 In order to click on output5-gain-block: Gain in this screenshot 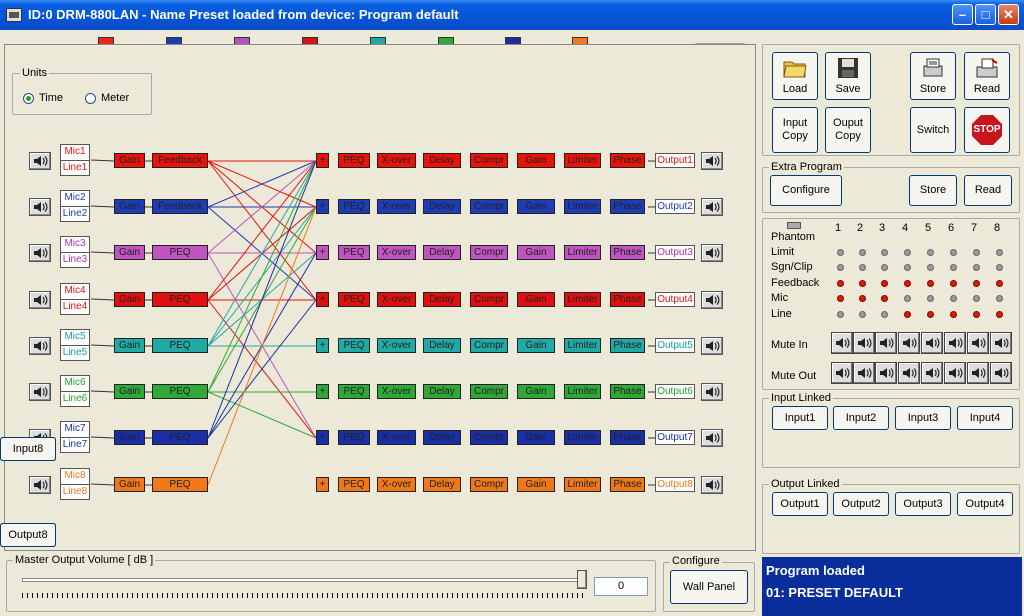, I will do `click(536, 345)`.